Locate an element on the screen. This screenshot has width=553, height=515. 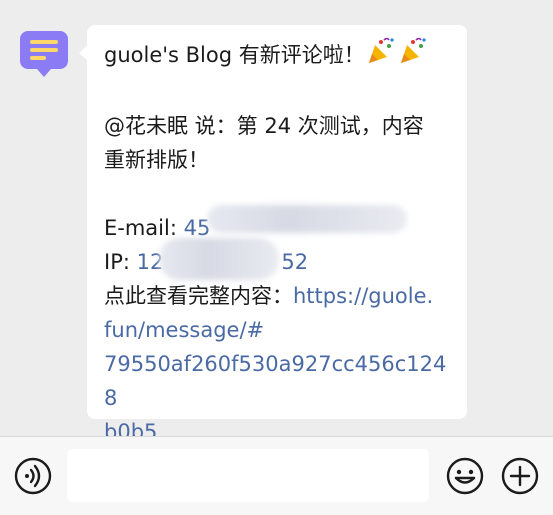
message-link-2: fun/message/# is located at coordinates (281, 330).